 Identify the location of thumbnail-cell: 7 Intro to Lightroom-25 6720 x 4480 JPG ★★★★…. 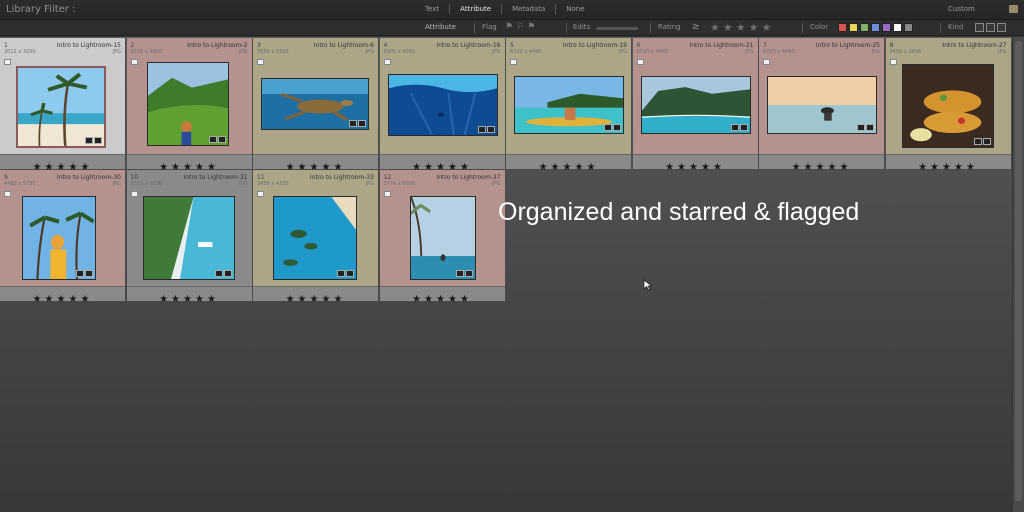
(822, 105).